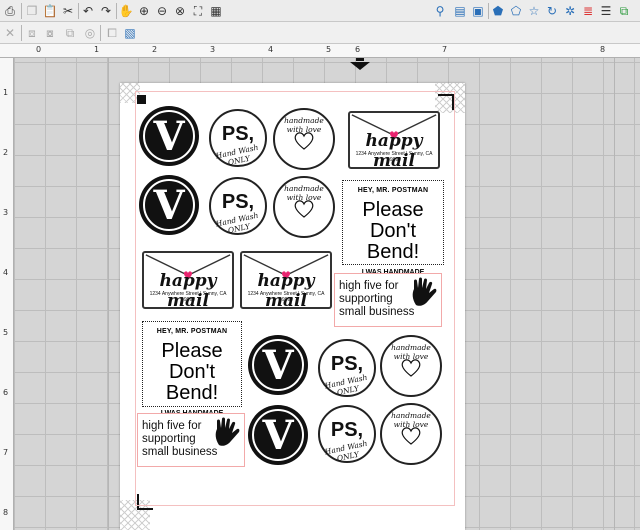 The image size is (640, 530). Describe the element at coordinates (198, 11) in the screenshot. I see `fit-to-window-icon: ⛶` at that location.